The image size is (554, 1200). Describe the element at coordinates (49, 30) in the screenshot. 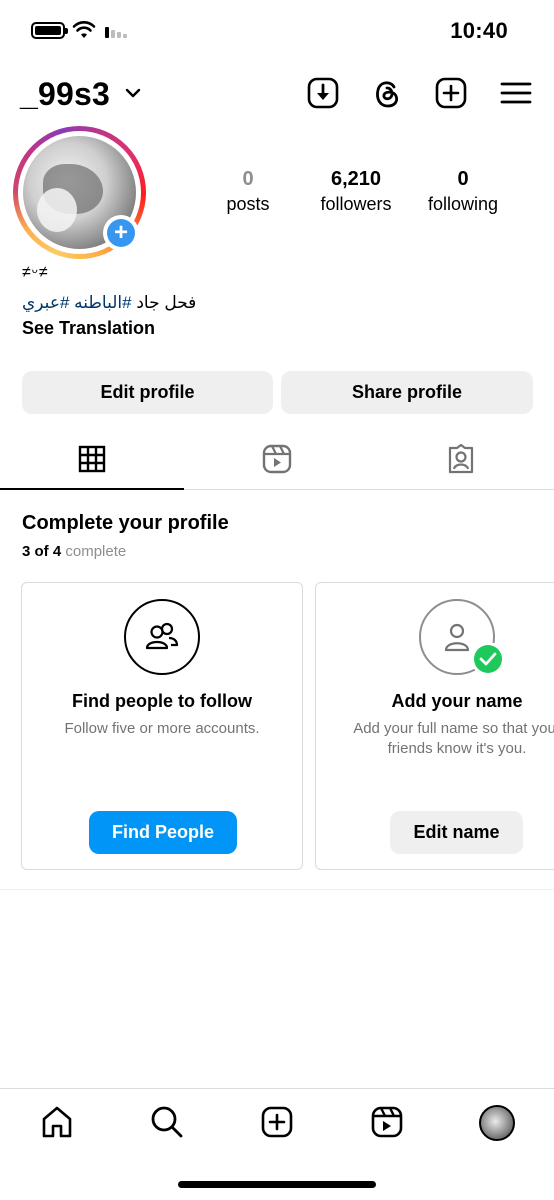

I see `battery-icon` at that location.